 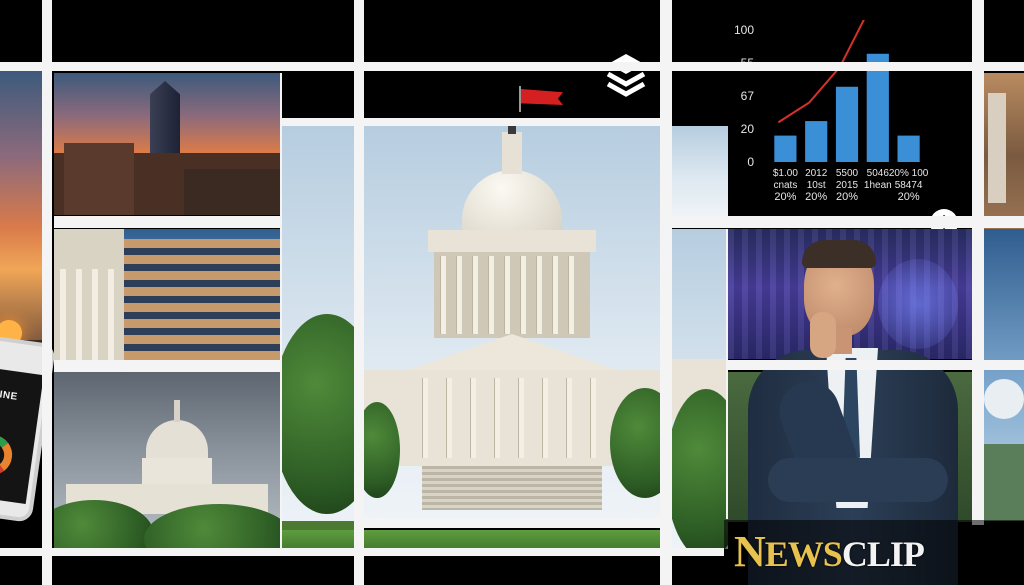 What do you see at coordinates (167, 460) in the screenshot?
I see `capitol-small-photo` at bounding box center [167, 460].